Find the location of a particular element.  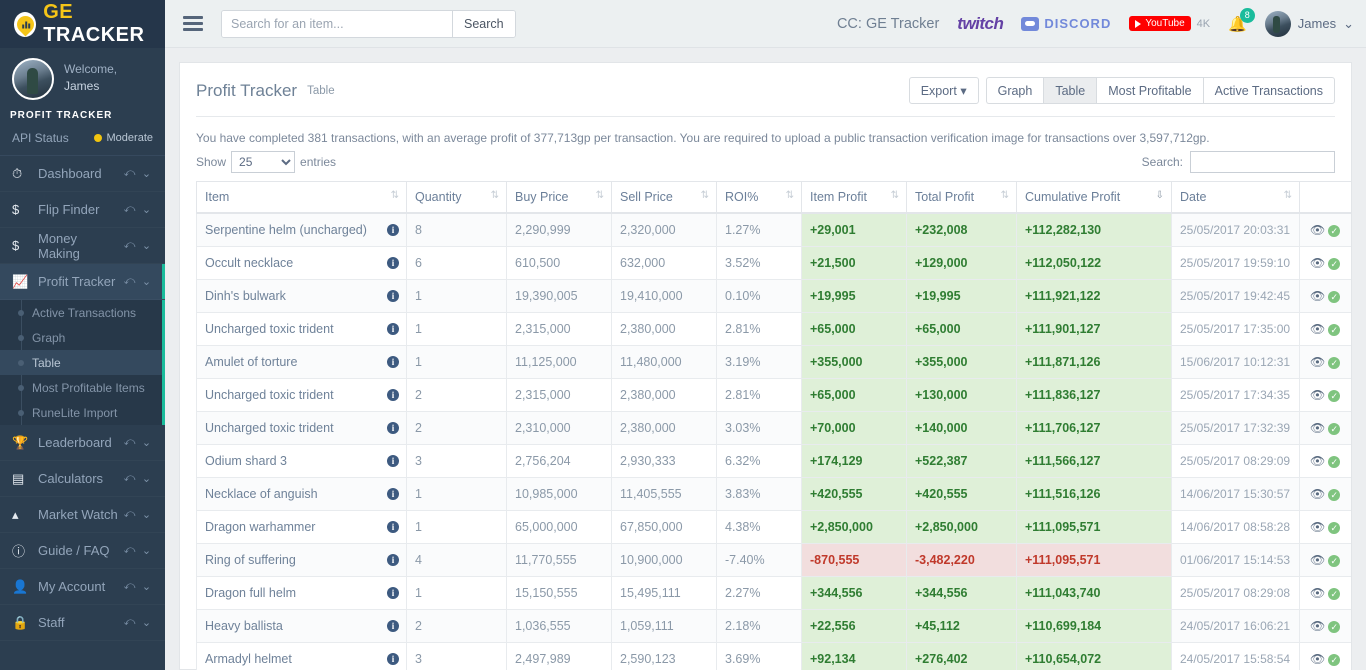

col-item-profit: Item Profit ⇅ is located at coordinates (854, 197).